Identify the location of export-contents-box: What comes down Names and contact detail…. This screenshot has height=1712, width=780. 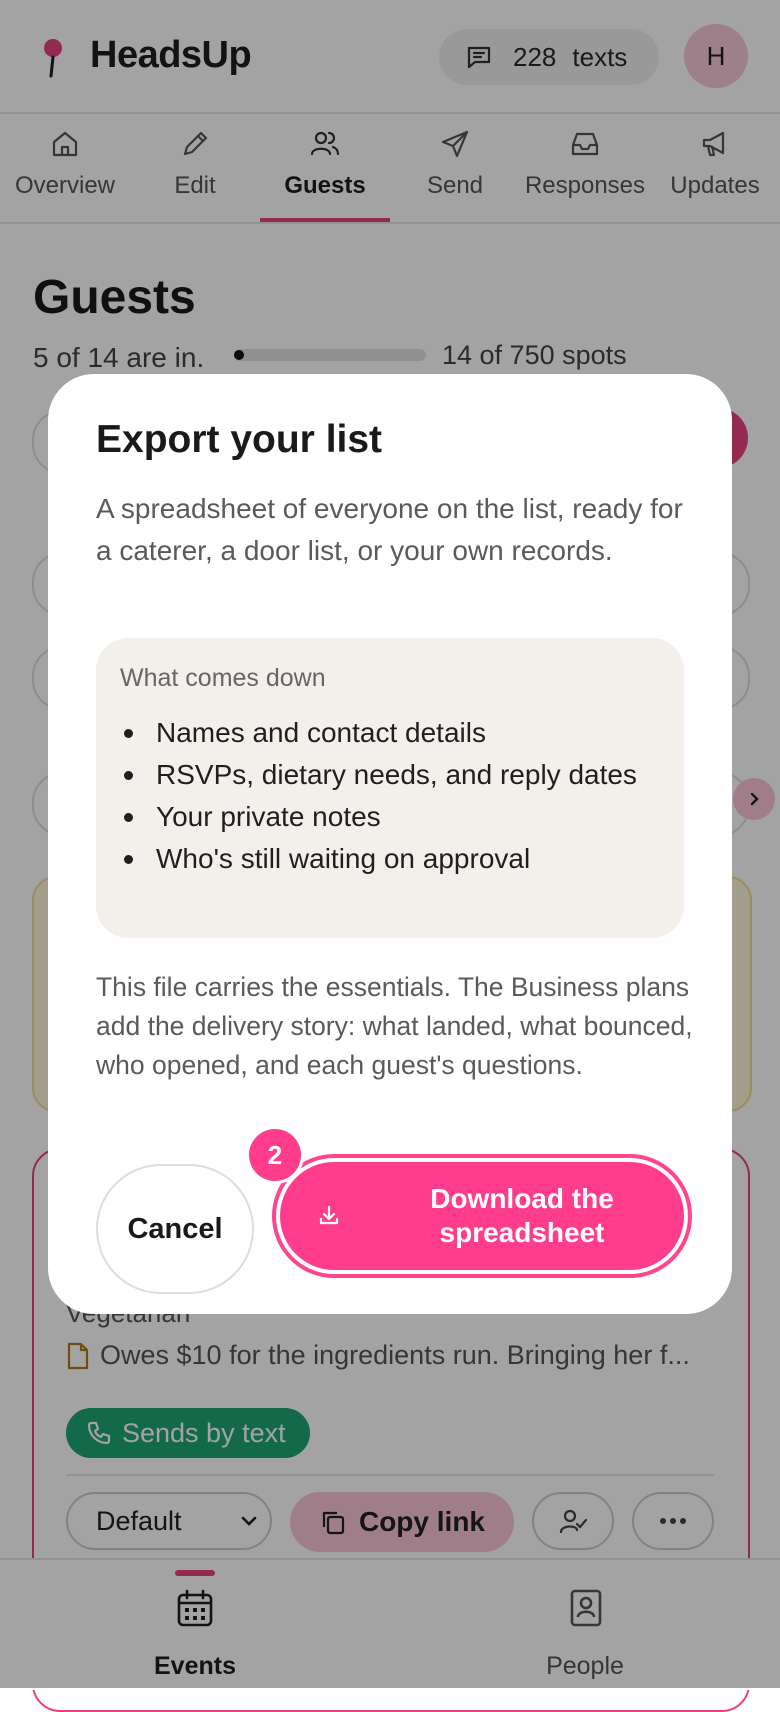
(390, 788).